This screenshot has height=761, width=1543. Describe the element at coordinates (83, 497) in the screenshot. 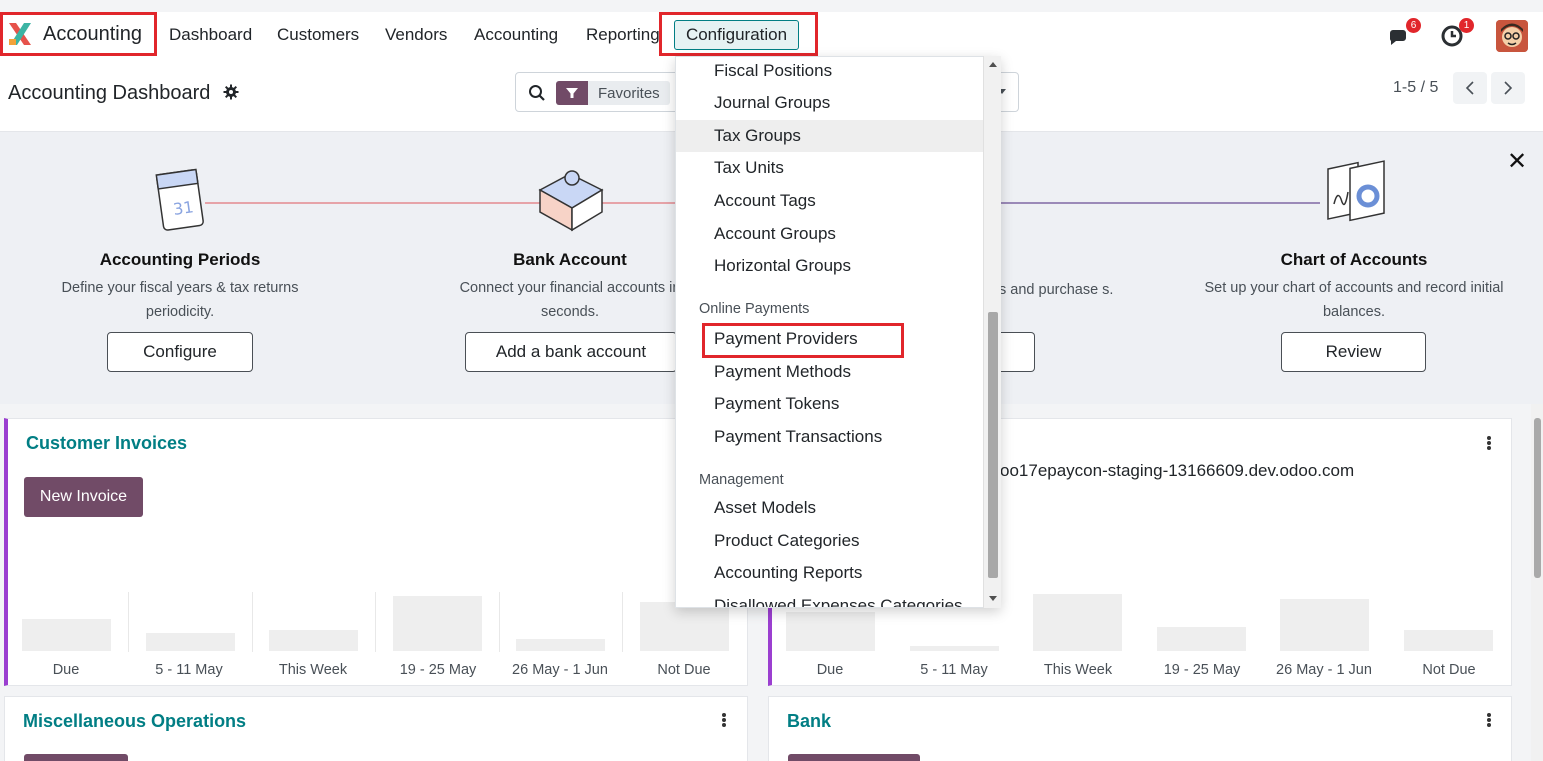

I see `new-invoice-button: New Invoice` at that location.